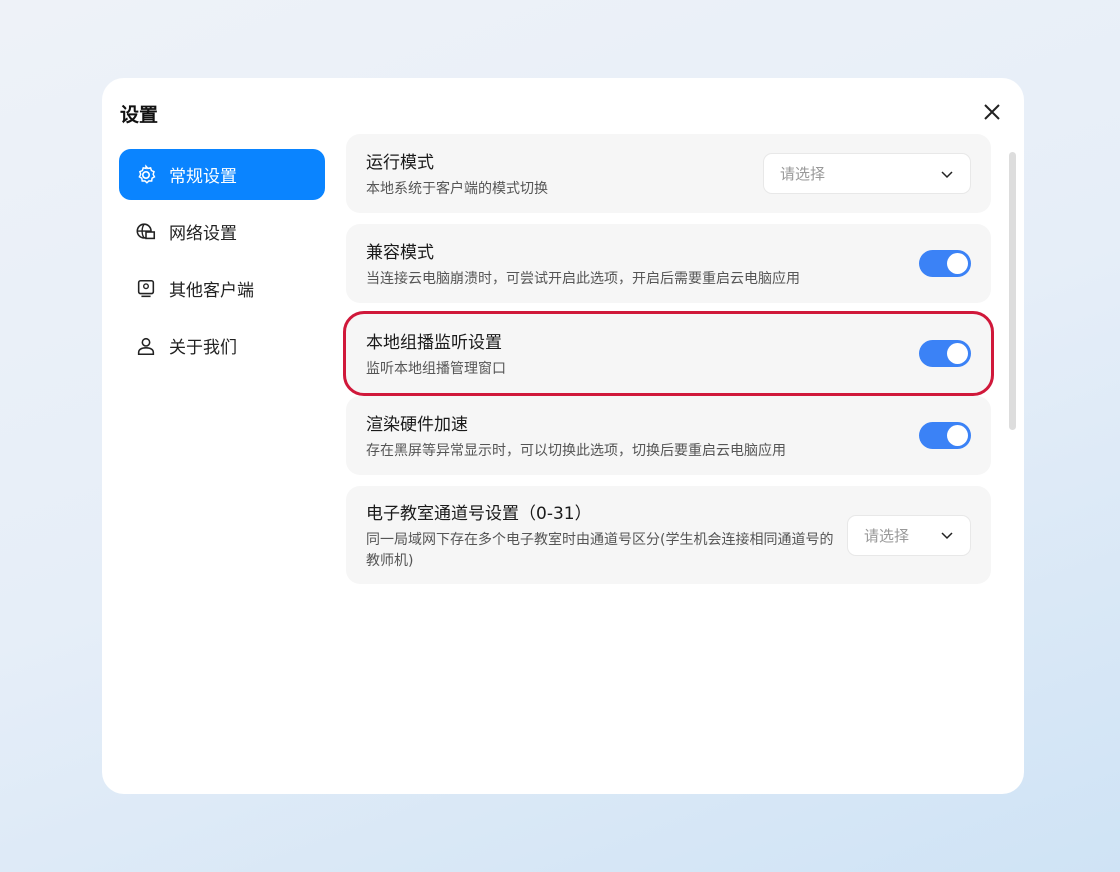 The image size is (1120, 872). Describe the element at coordinates (668, 353) in the screenshot. I see `setting-multicast-listen: 本地组播监听设置监听本地组播管理窗口` at that location.